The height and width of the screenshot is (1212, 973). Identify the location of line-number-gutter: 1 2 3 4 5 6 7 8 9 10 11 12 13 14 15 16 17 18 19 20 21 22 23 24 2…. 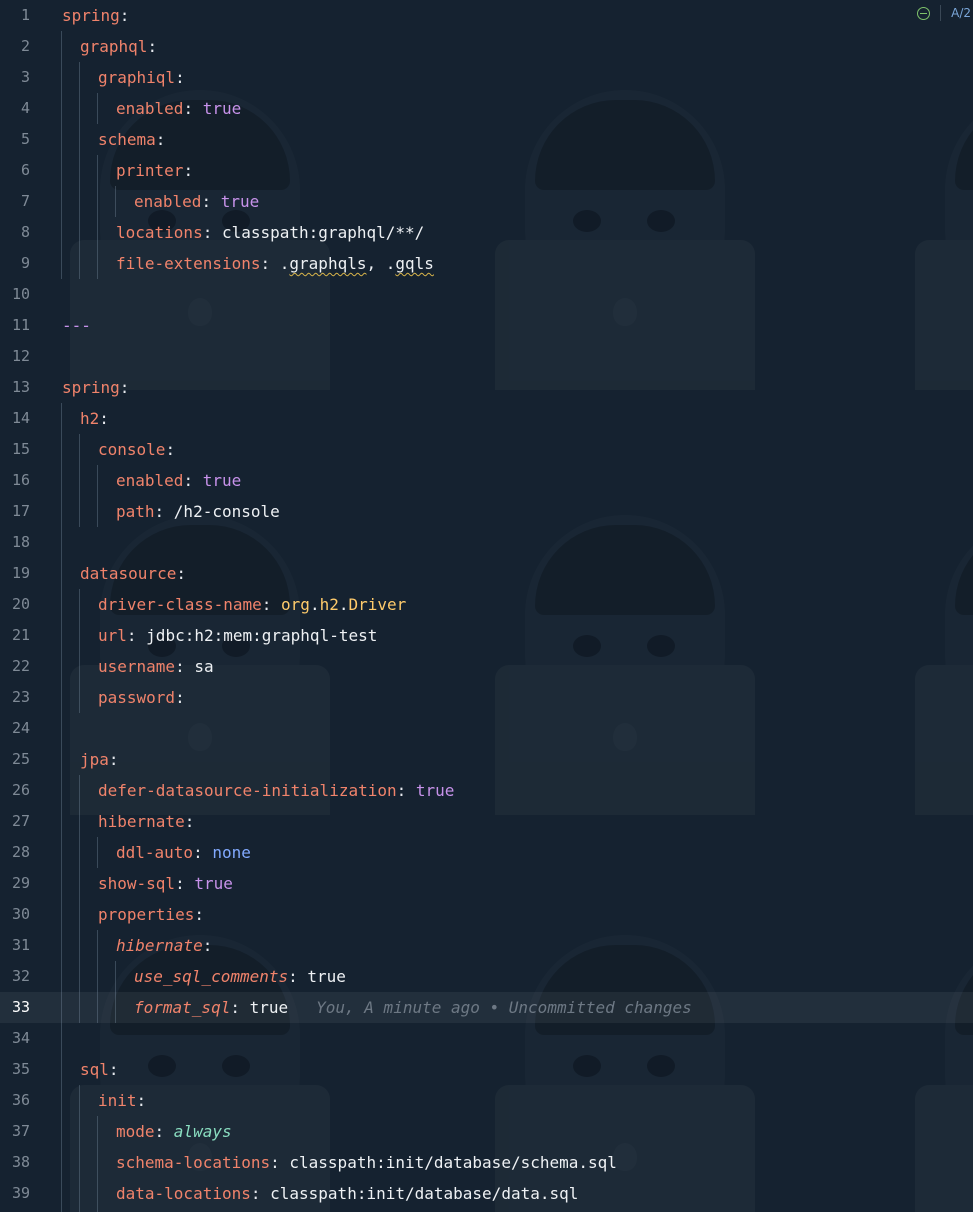
(25, 606).